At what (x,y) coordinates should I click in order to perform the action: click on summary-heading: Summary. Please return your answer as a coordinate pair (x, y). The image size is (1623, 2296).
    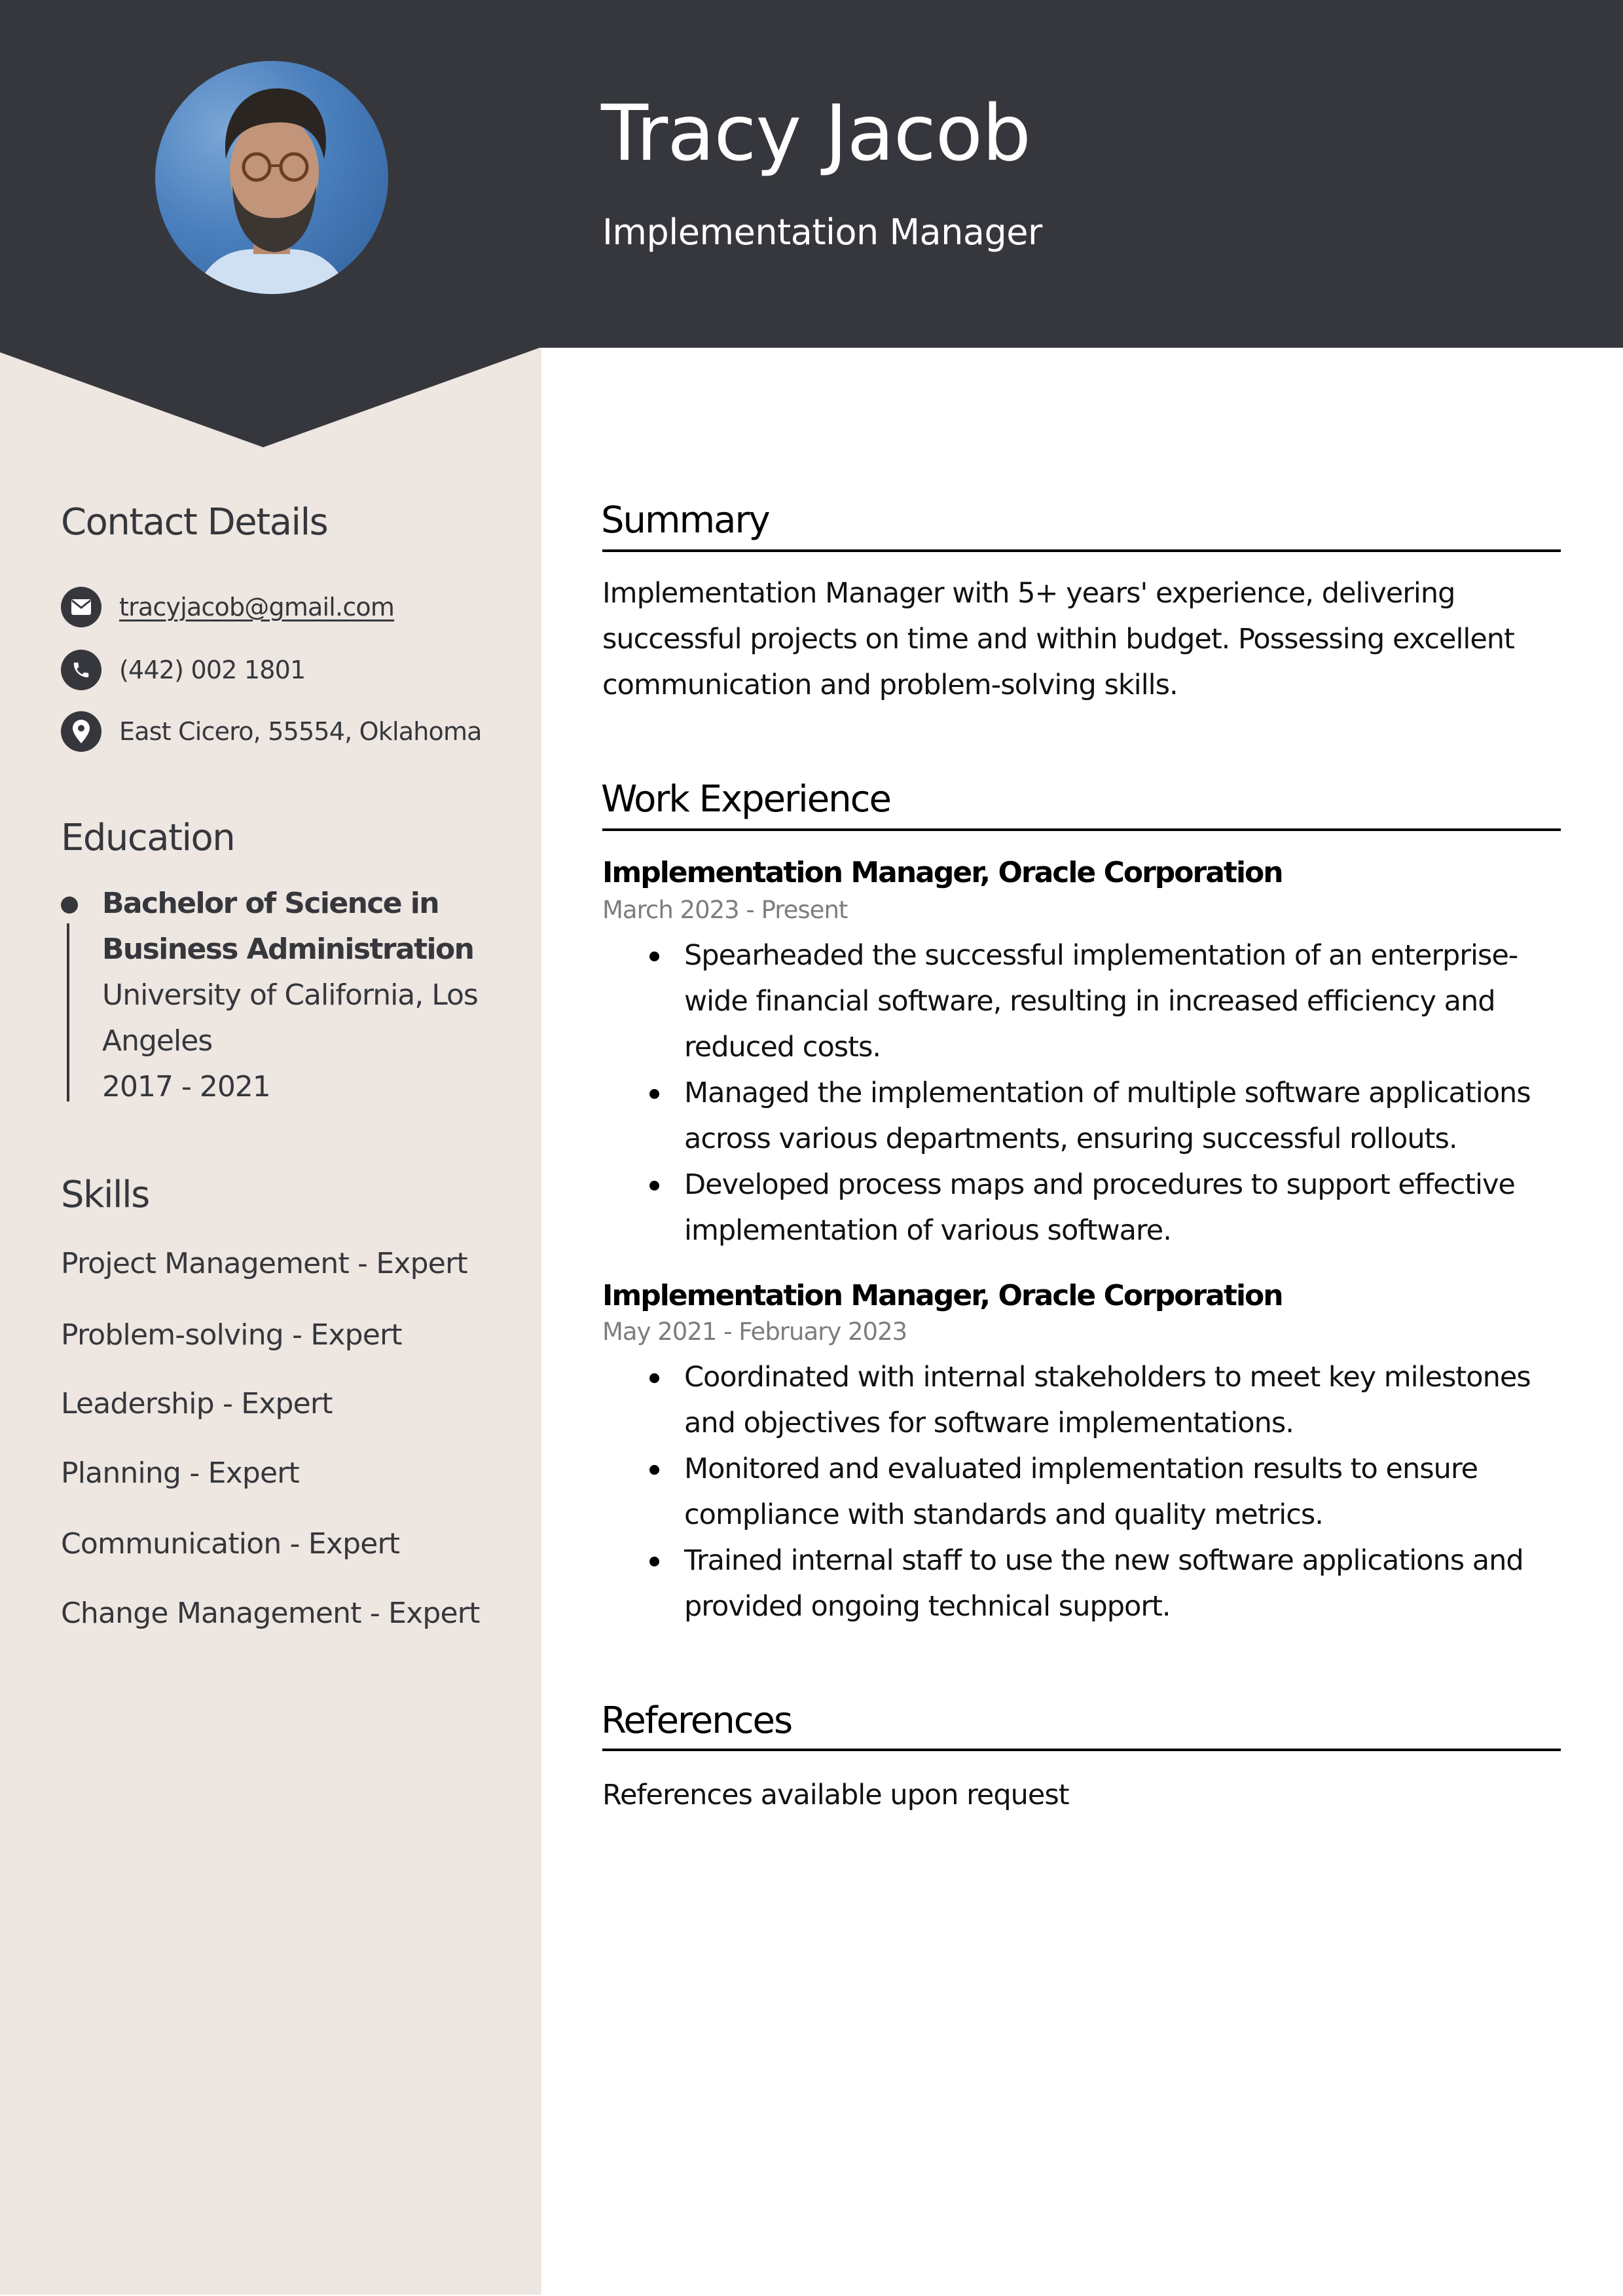
    Looking at the image, I should click on (686, 521).